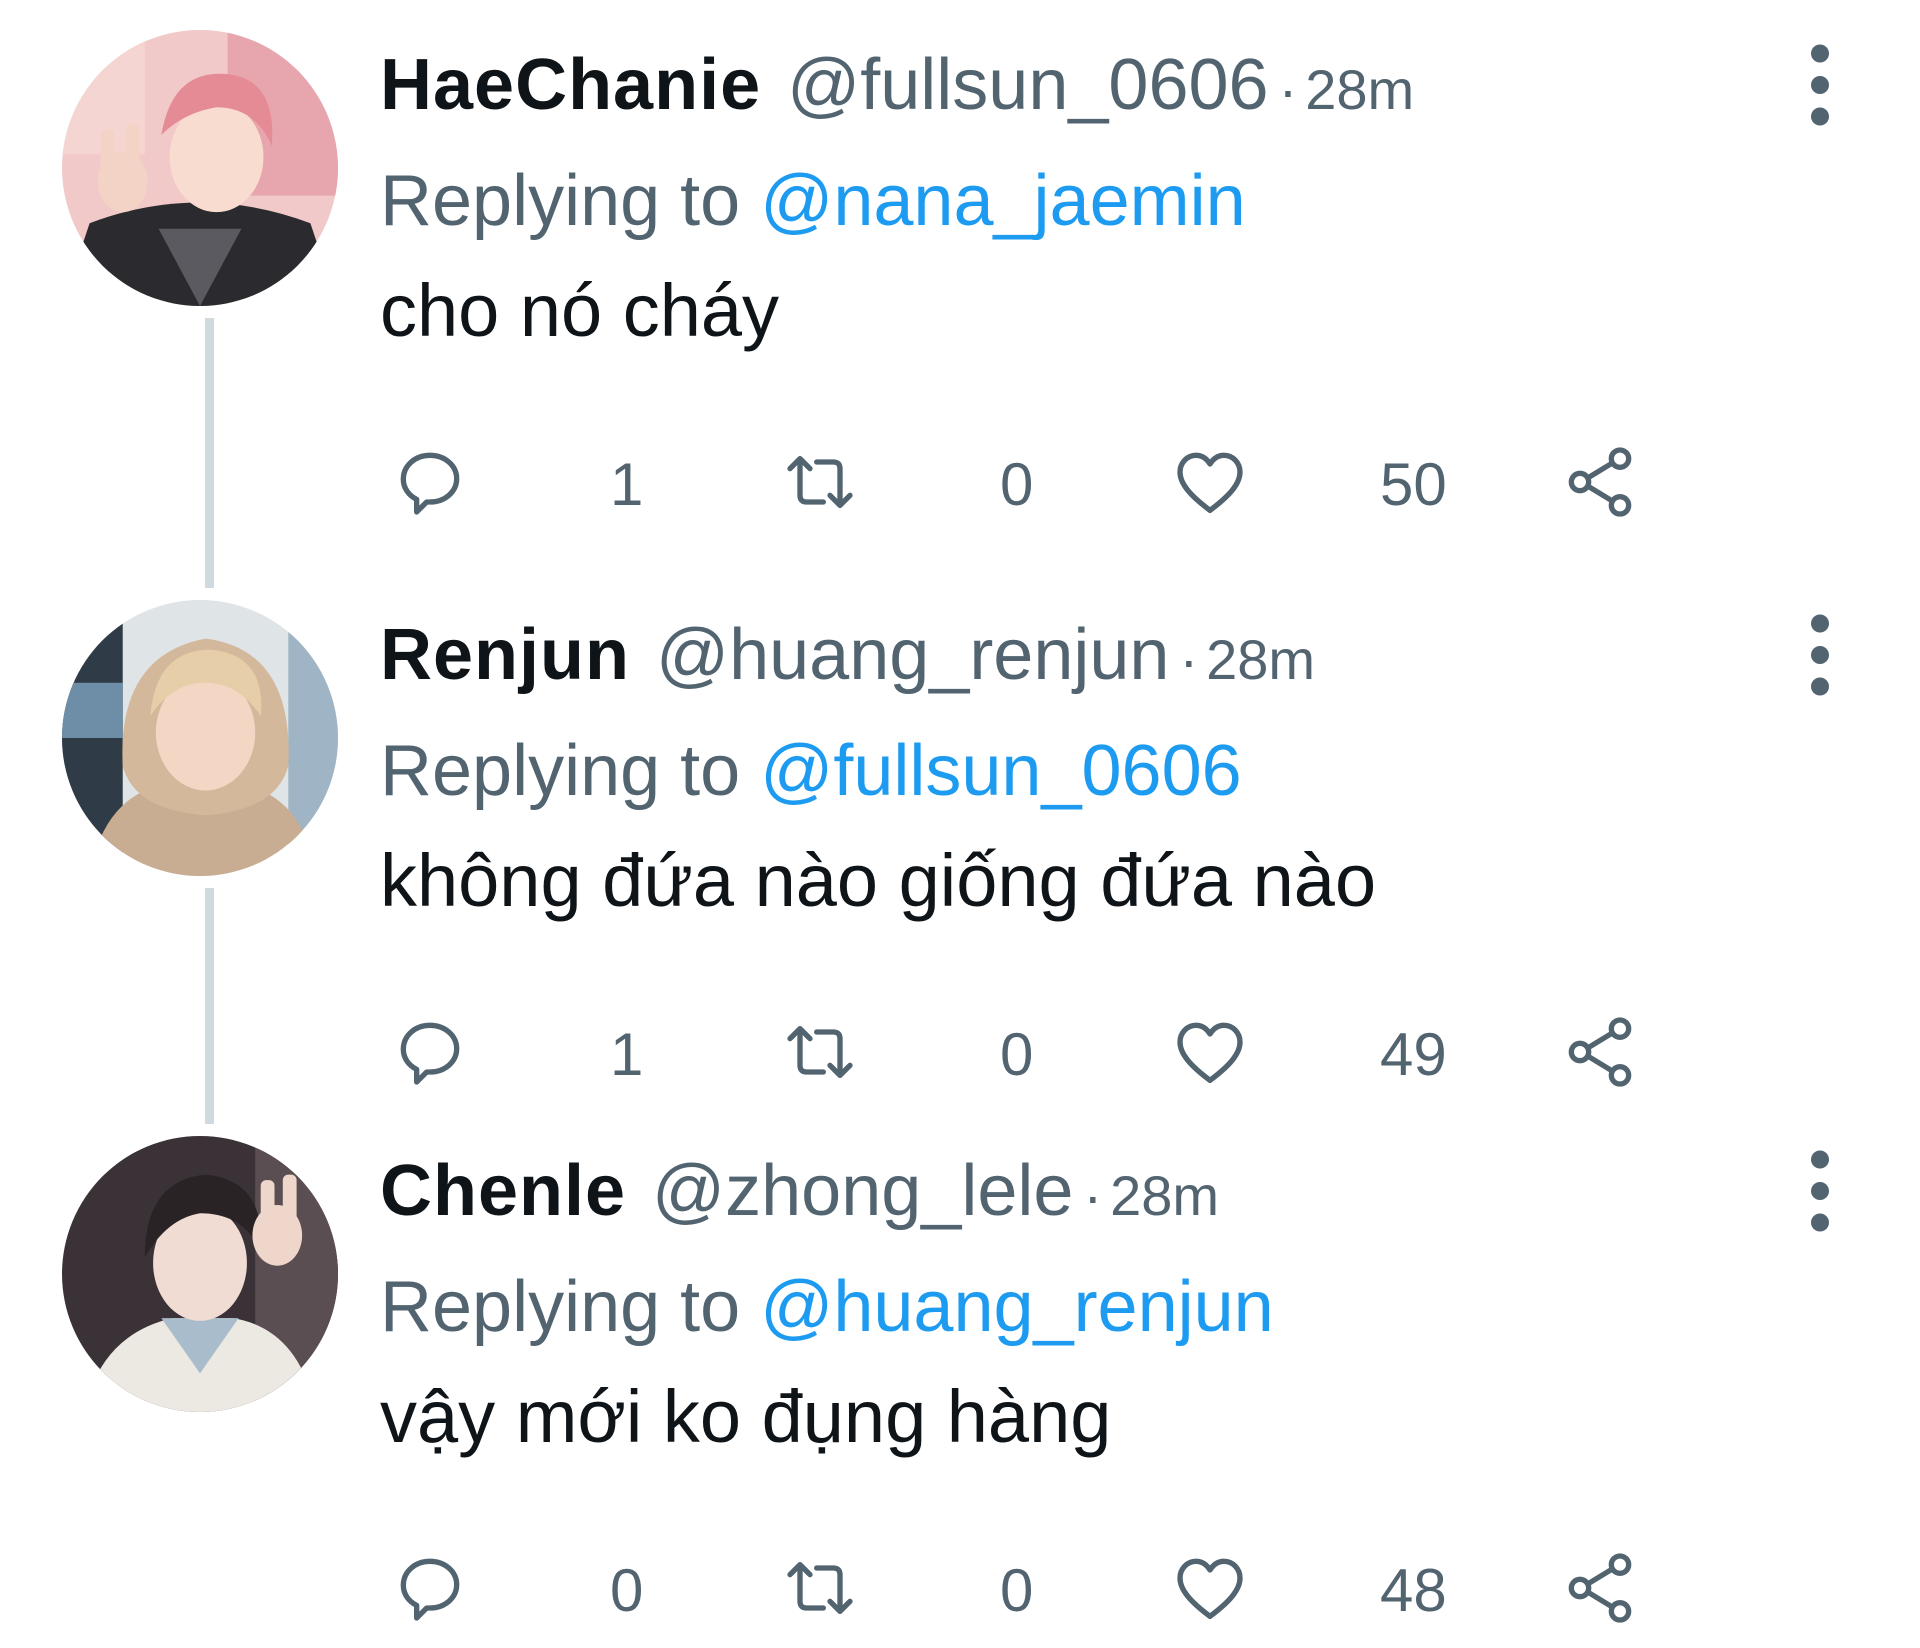 The image size is (1920, 1648). Describe the element at coordinates (913, 655) in the screenshot. I see `user-handle: @huang_renjun` at that location.